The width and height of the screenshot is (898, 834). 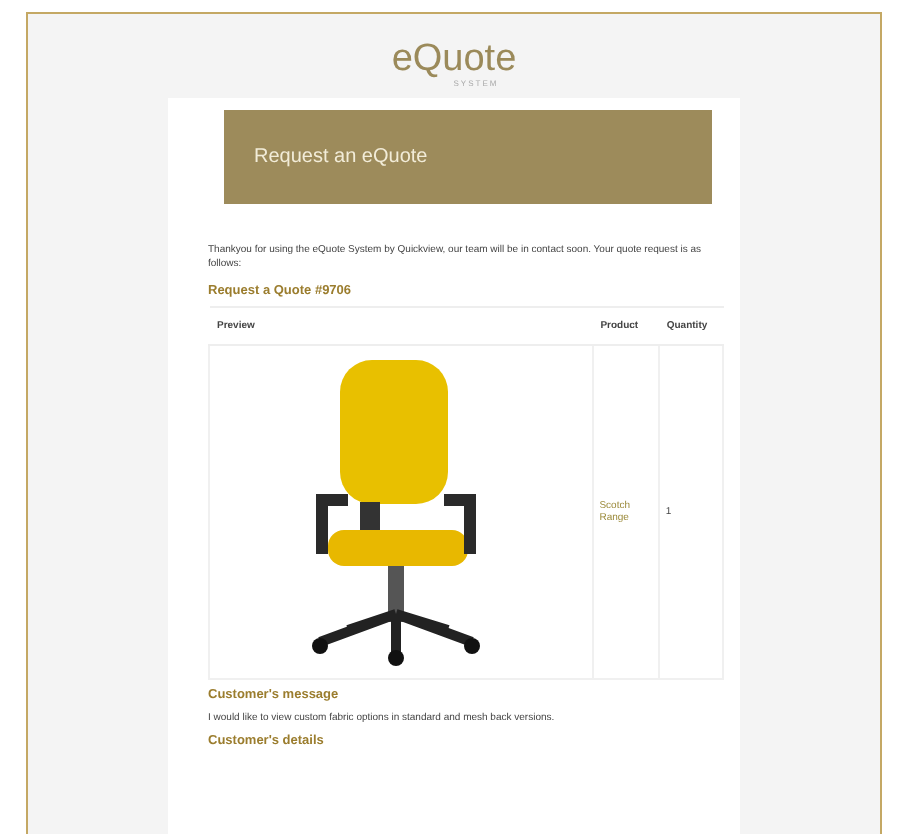 What do you see at coordinates (341, 157) in the screenshot?
I see `banner-title: Request an eQuote` at bounding box center [341, 157].